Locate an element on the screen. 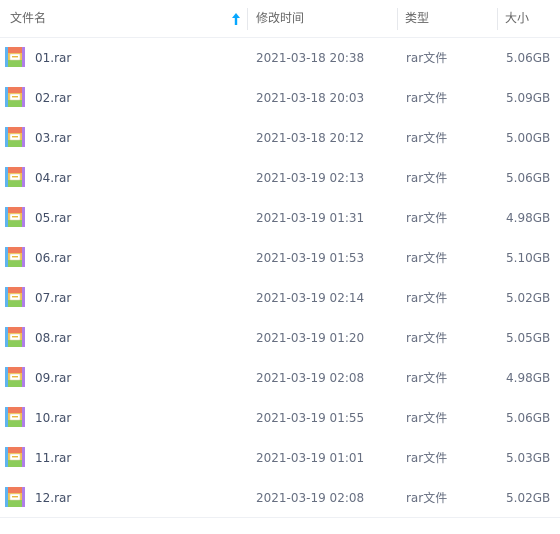  file-row: 07.rar 2021-03-19 02:14 rar文件 5.02GB is located at coordinates (280, 298).